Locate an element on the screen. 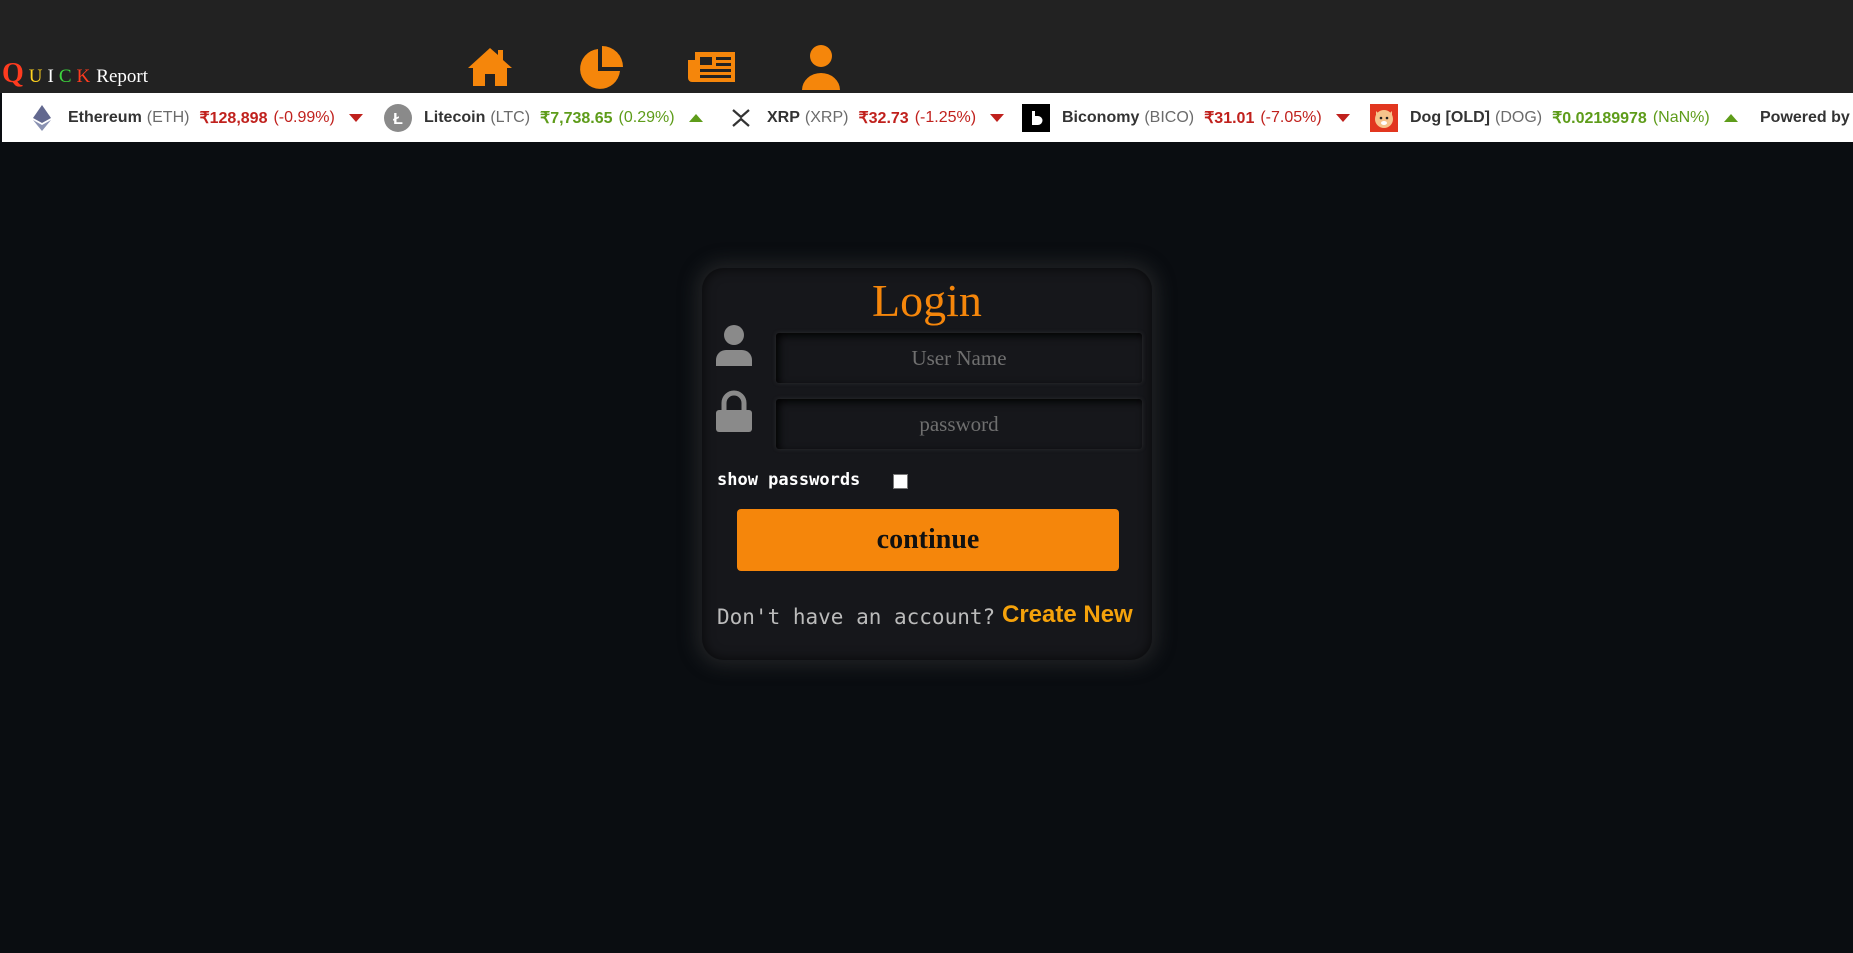 The height and width of the screenshot is (953, 1853). ethereum-logo-icon is located at coordinates (42, 118).